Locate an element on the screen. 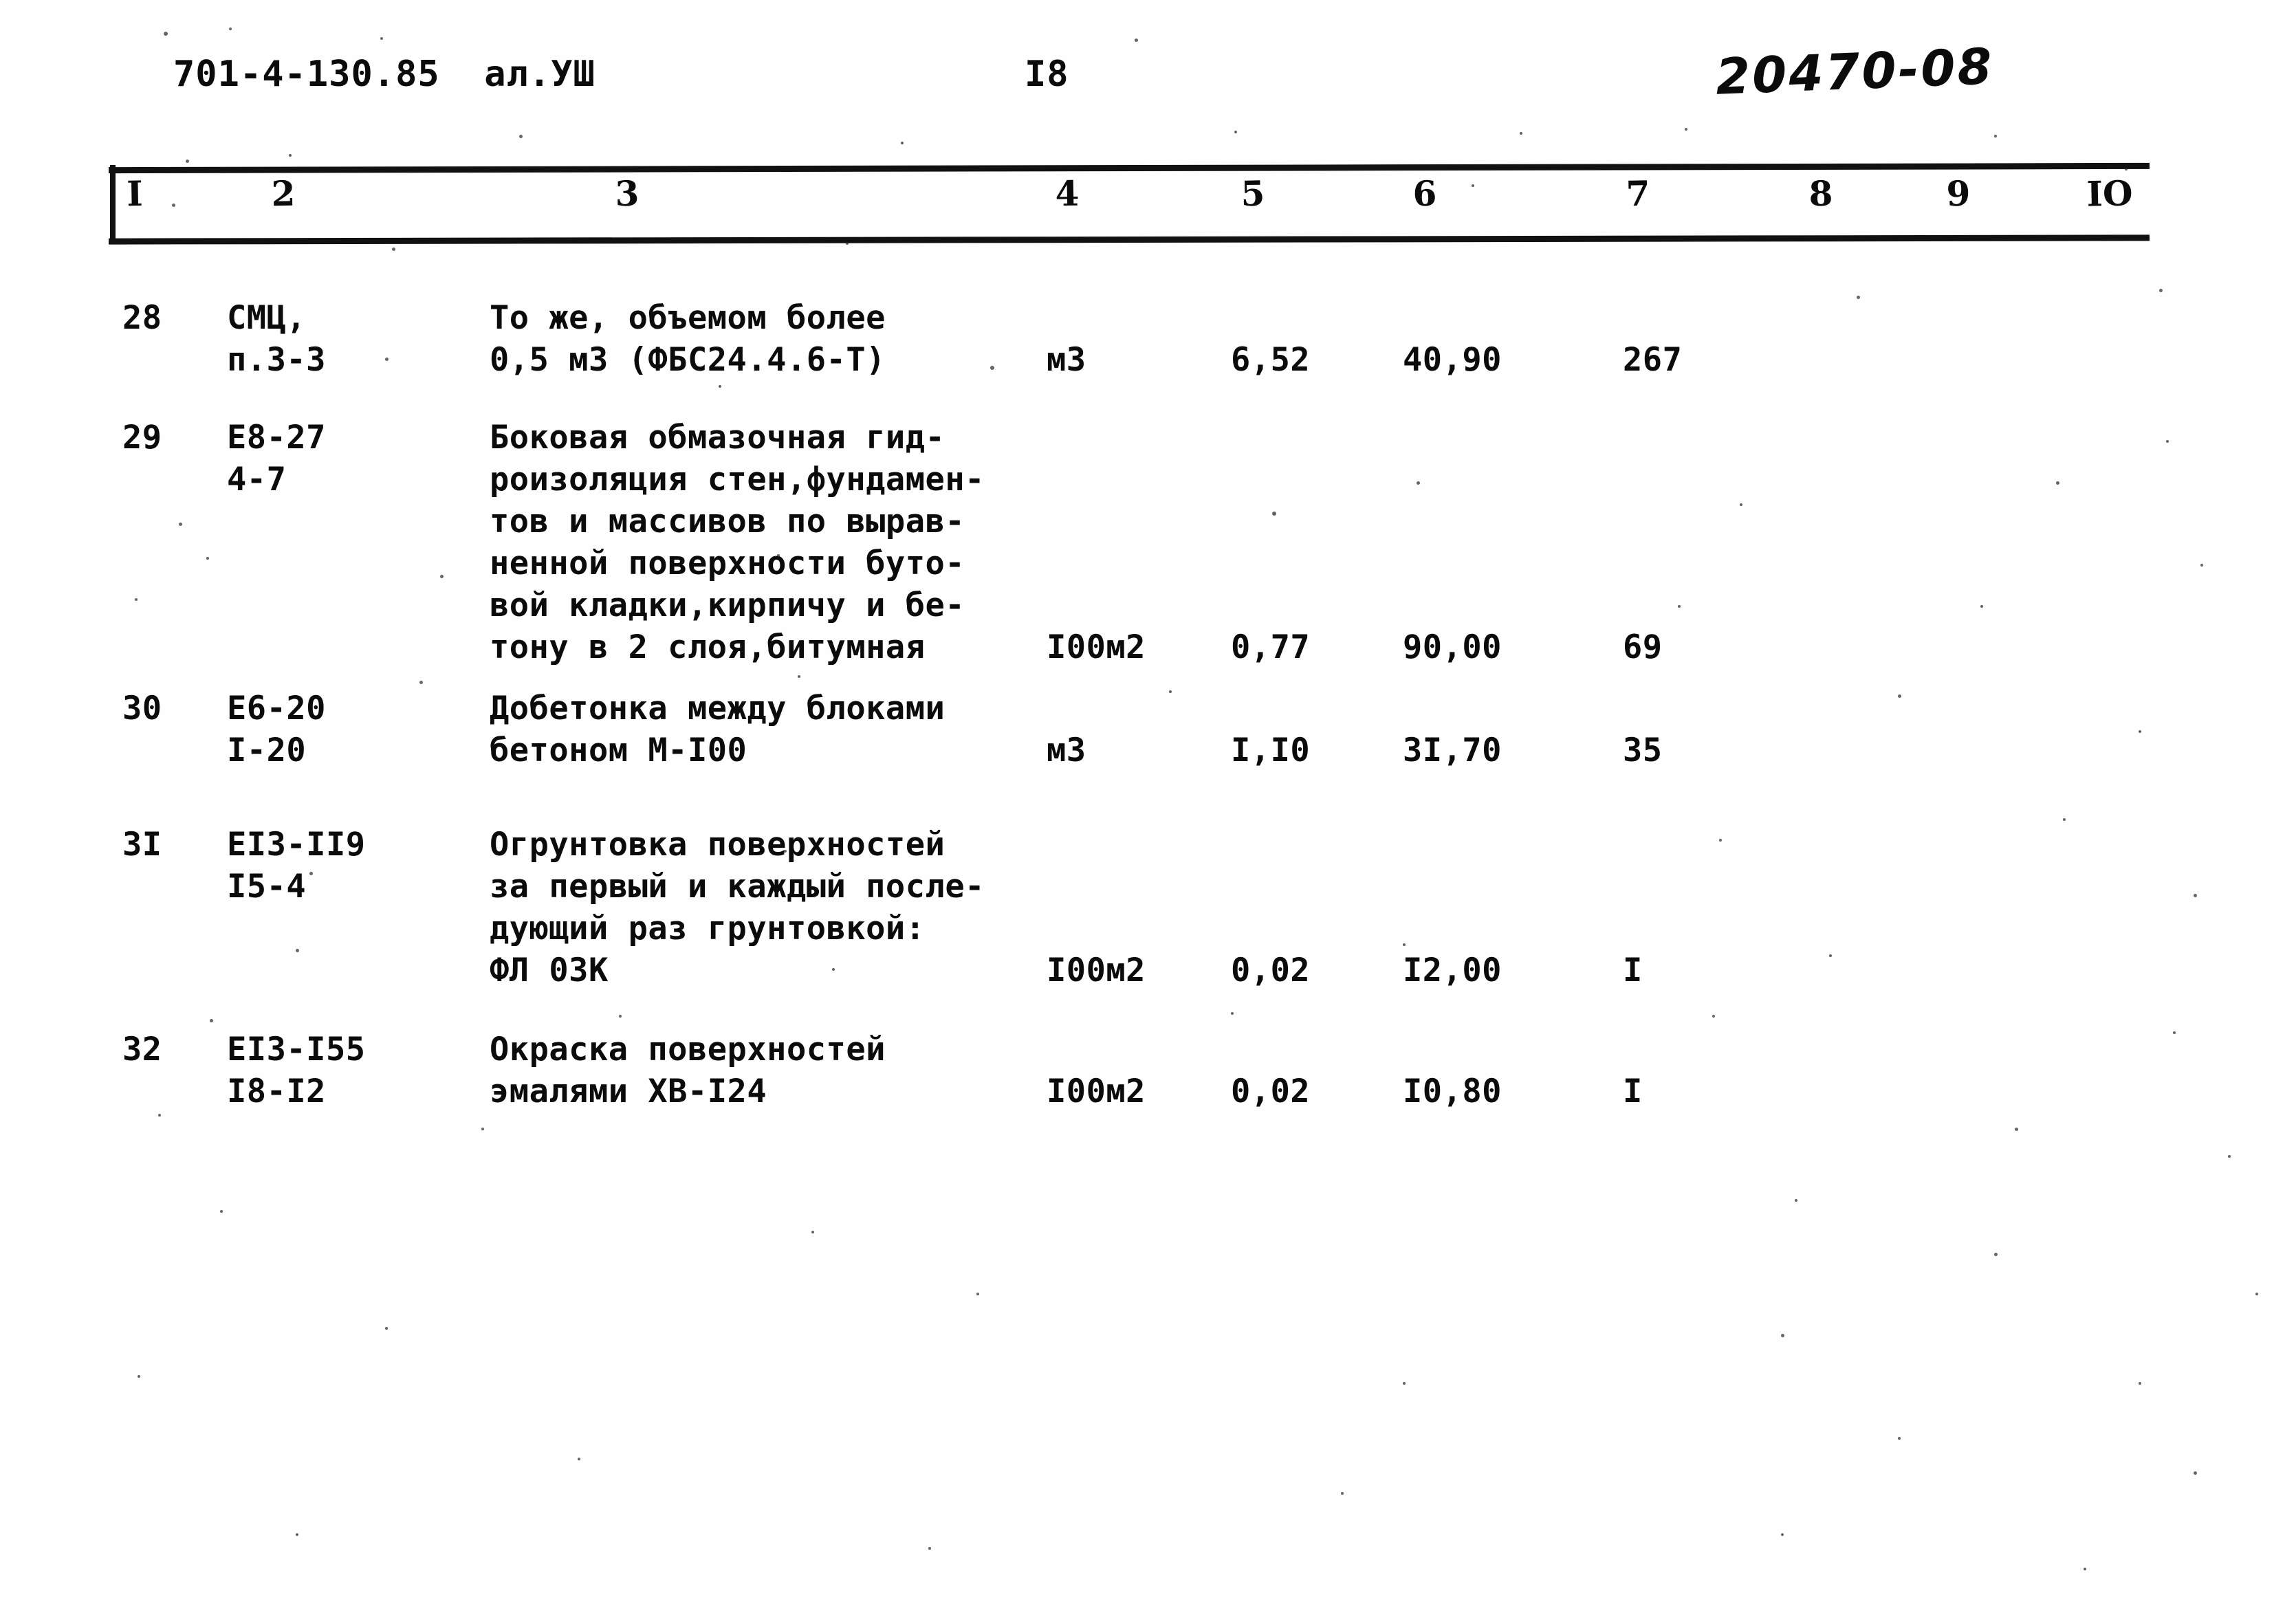 The width and height of the screenshot is (2274, 1624). row-description: Добетонка между блоками бетоном М-I00 is located at coordinates (717, 729).